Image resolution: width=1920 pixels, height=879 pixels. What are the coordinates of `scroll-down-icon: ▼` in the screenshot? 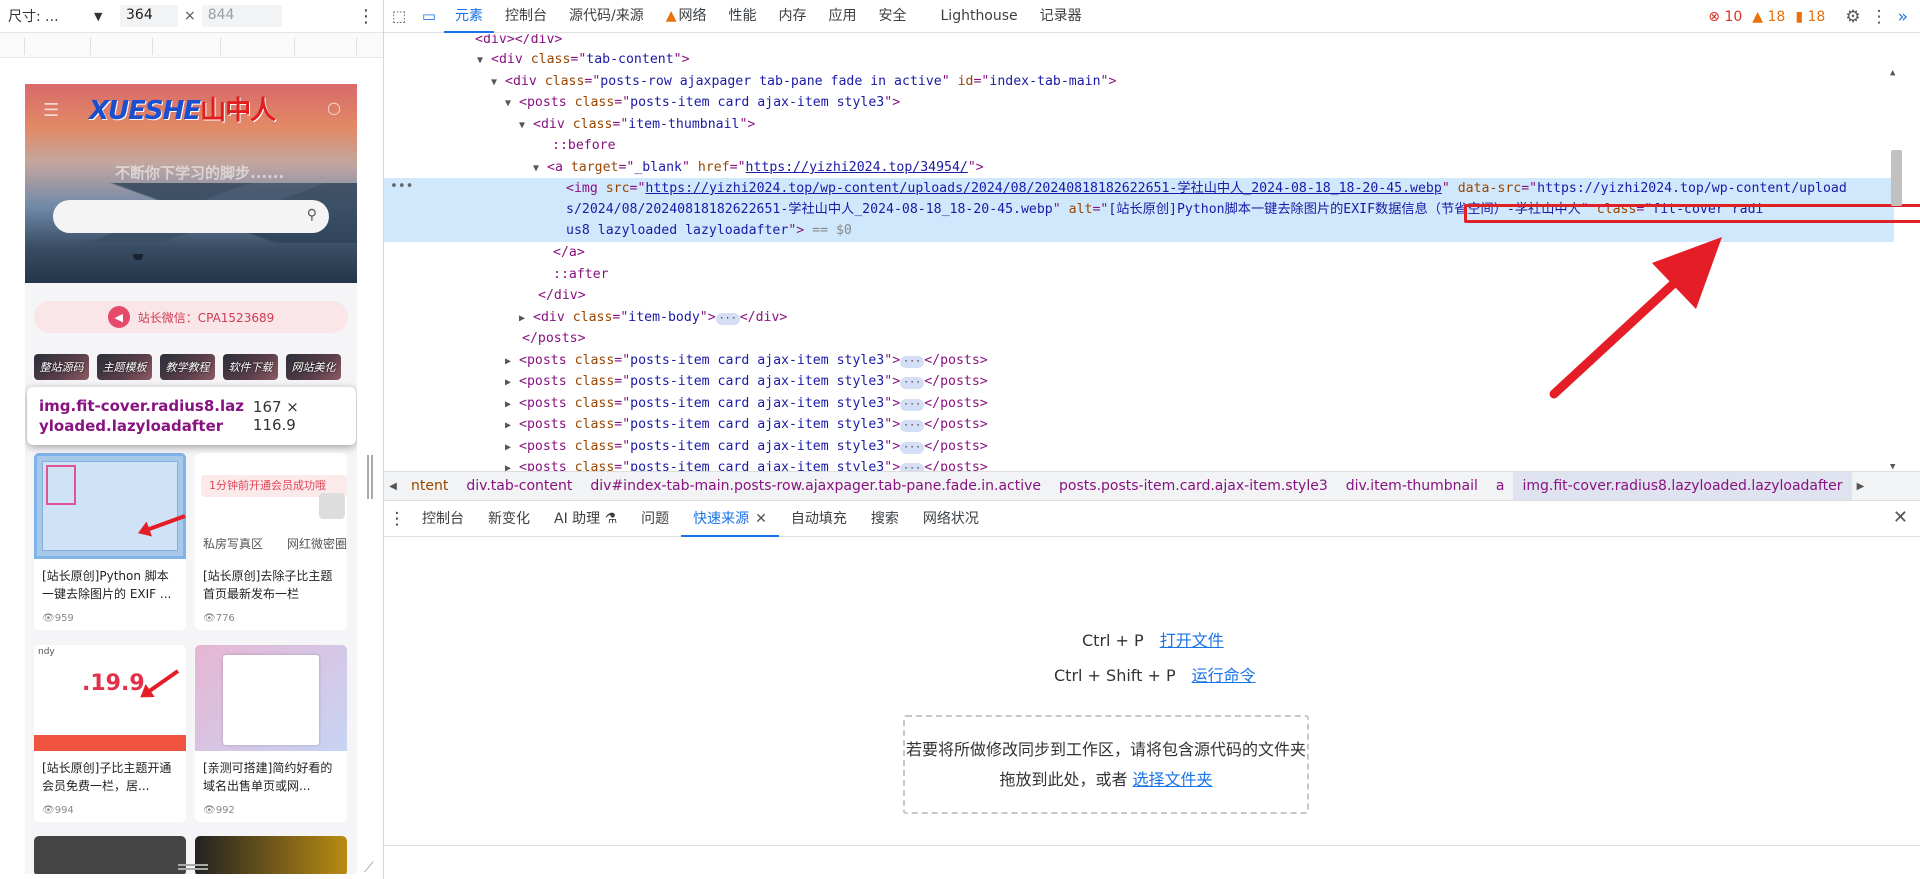 It's located at (1892, 466).